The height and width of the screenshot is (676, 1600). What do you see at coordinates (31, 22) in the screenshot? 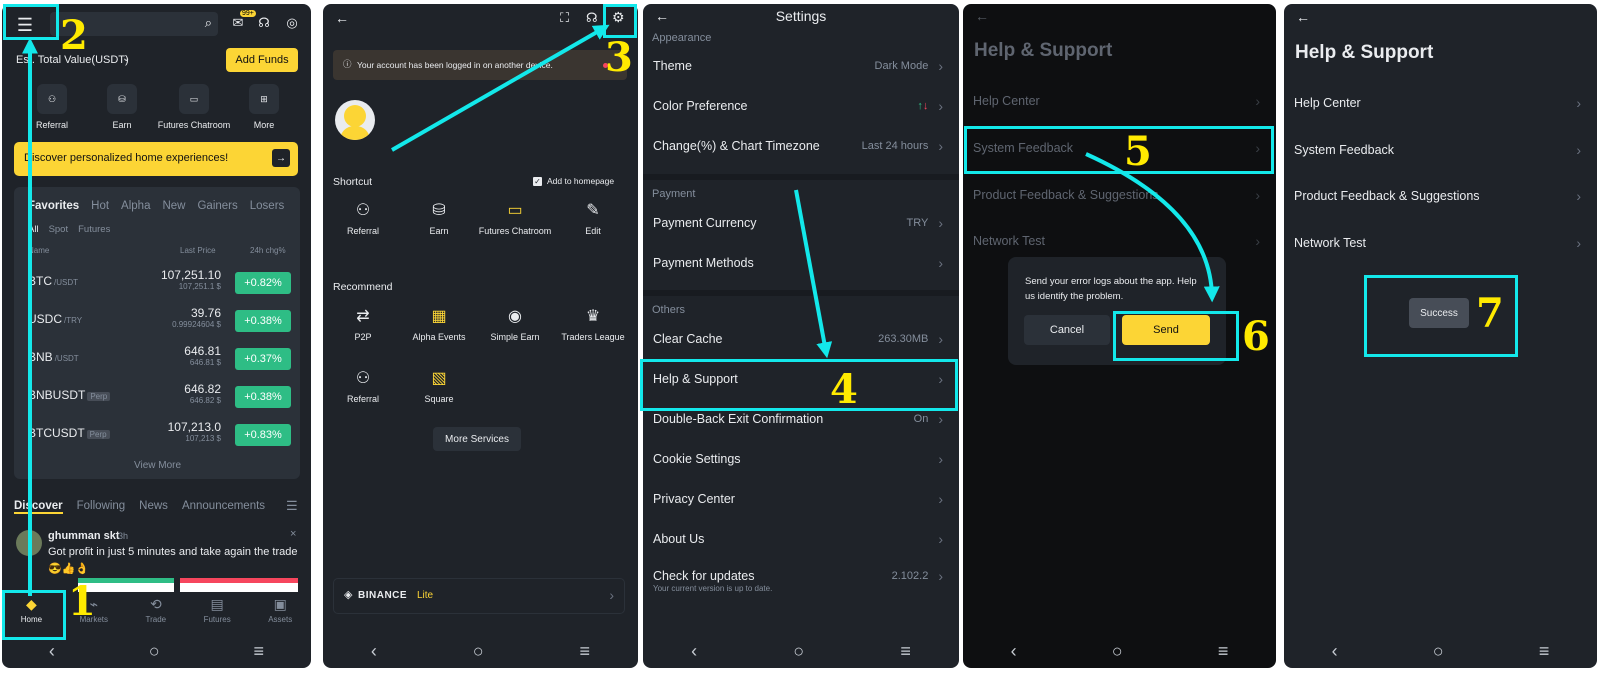
I see `highlight-menu-button` at bounding box center [31, 22].